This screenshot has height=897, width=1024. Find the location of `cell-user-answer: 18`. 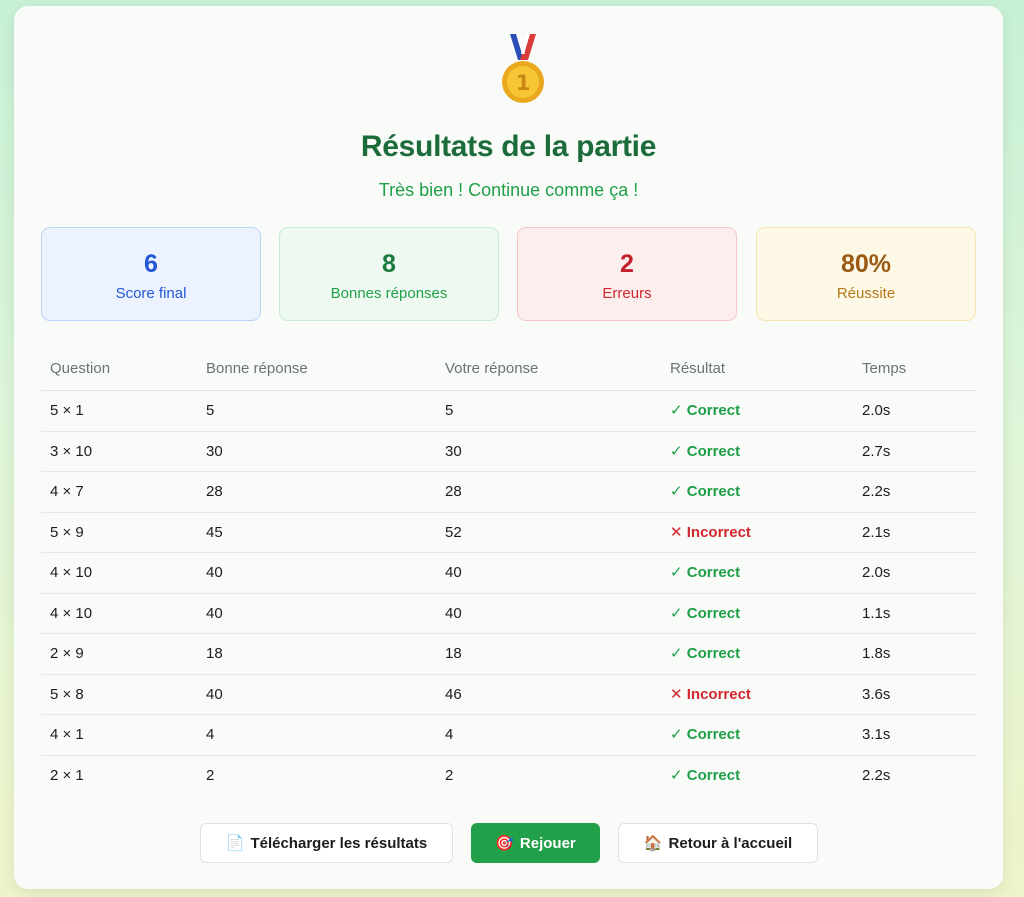

cell-user-answer: 18 is located at coordinates (453, 653).